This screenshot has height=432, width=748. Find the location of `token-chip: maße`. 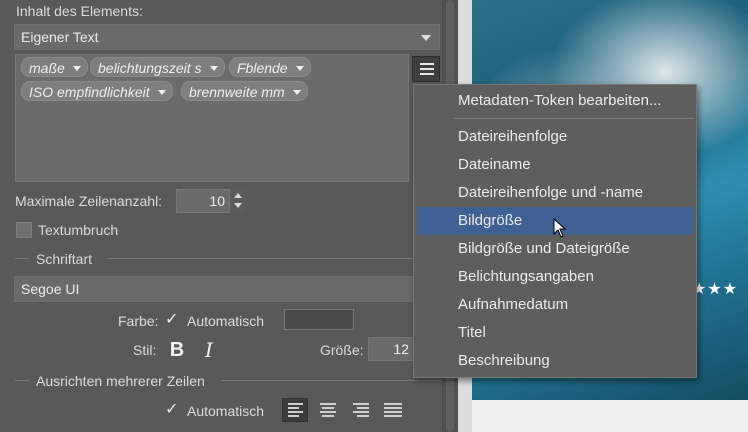

token-chip: maße is located at coordinates (54, 67).